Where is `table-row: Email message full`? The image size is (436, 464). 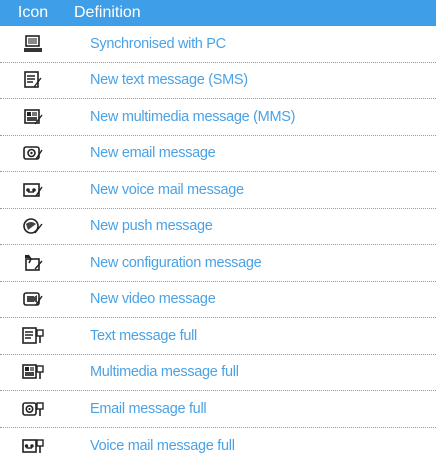
table-row: Email message full is located at coordinates (218, 409).